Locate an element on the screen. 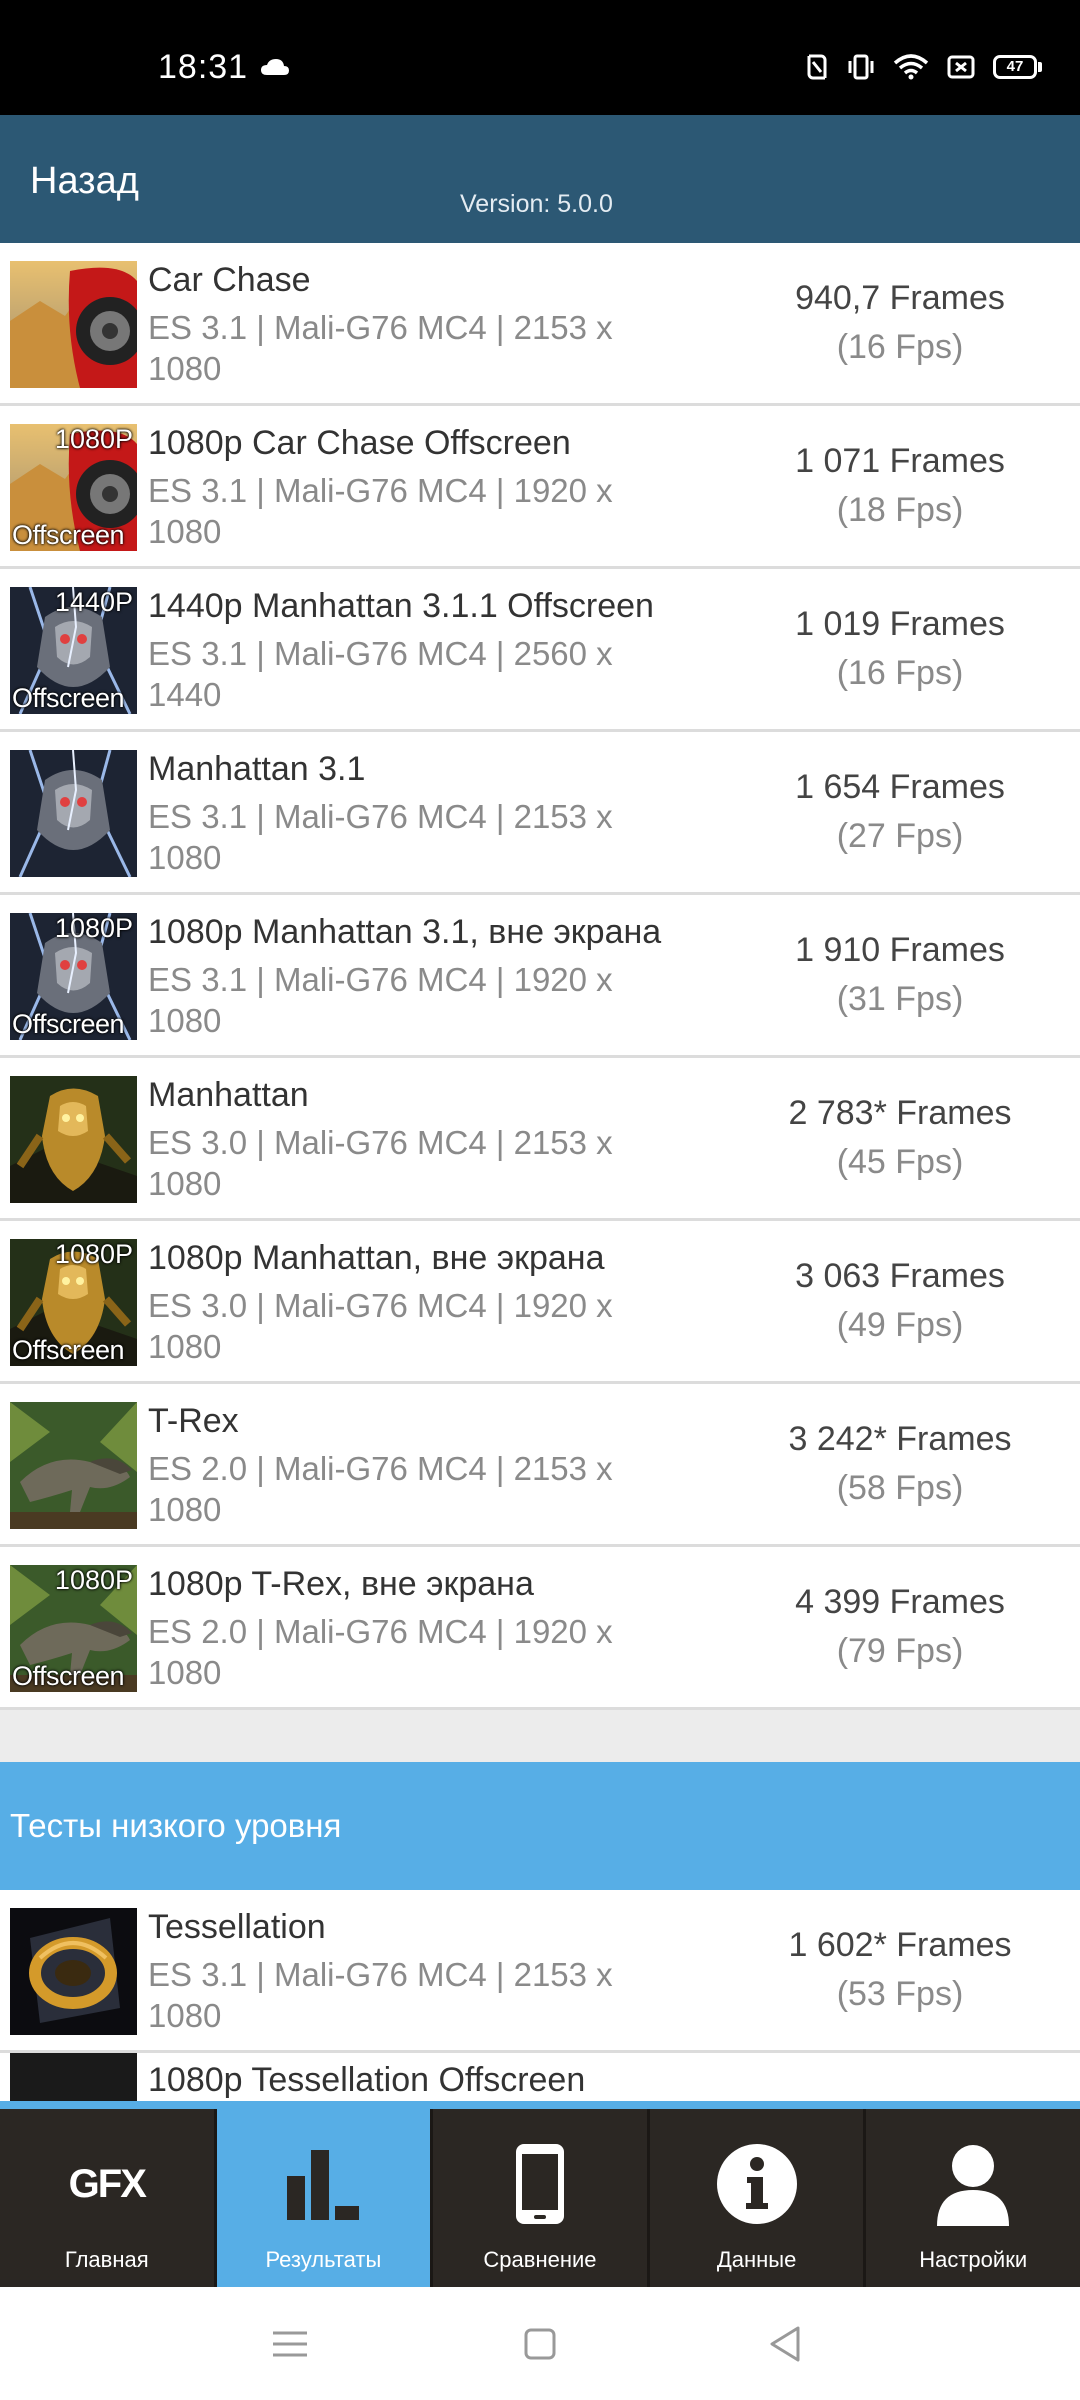  battery-level: 47 is located at coordinates (1015, 67).